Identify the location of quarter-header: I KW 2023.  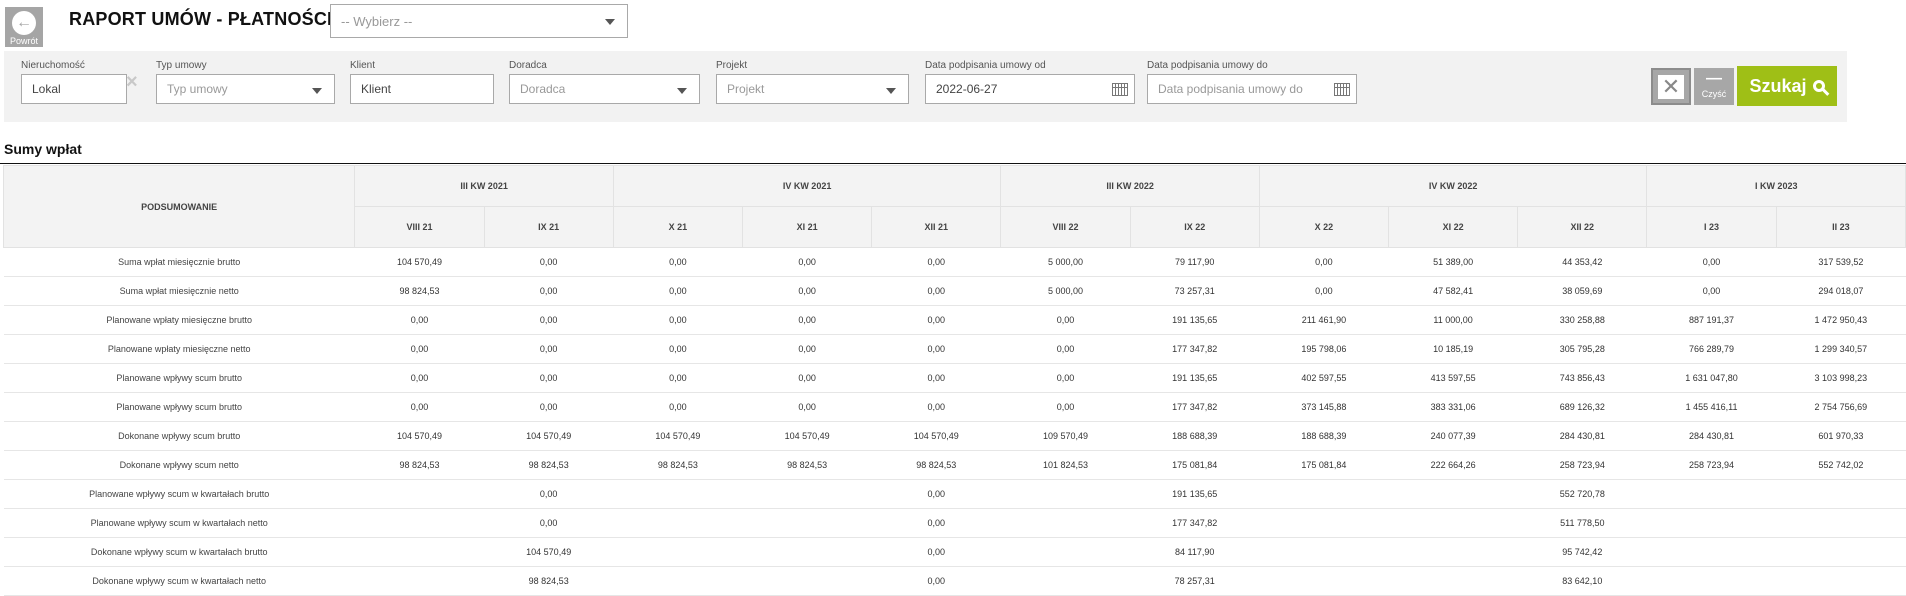
(1776, 186).